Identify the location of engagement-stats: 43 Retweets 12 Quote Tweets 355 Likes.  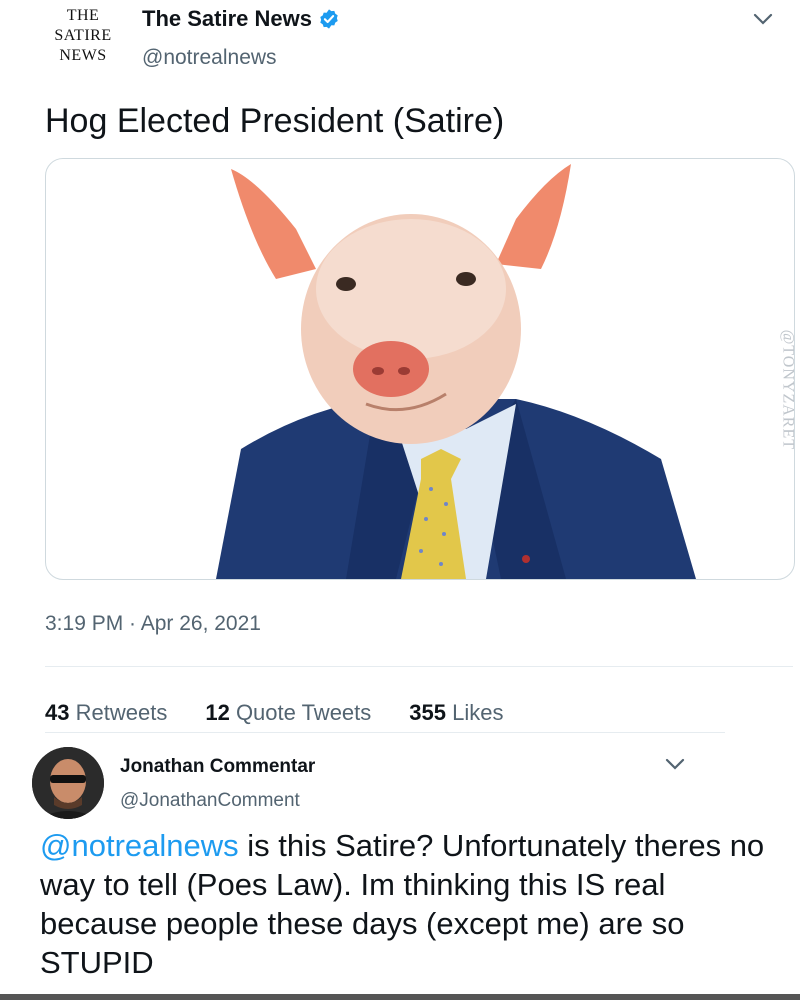
(274, 713).